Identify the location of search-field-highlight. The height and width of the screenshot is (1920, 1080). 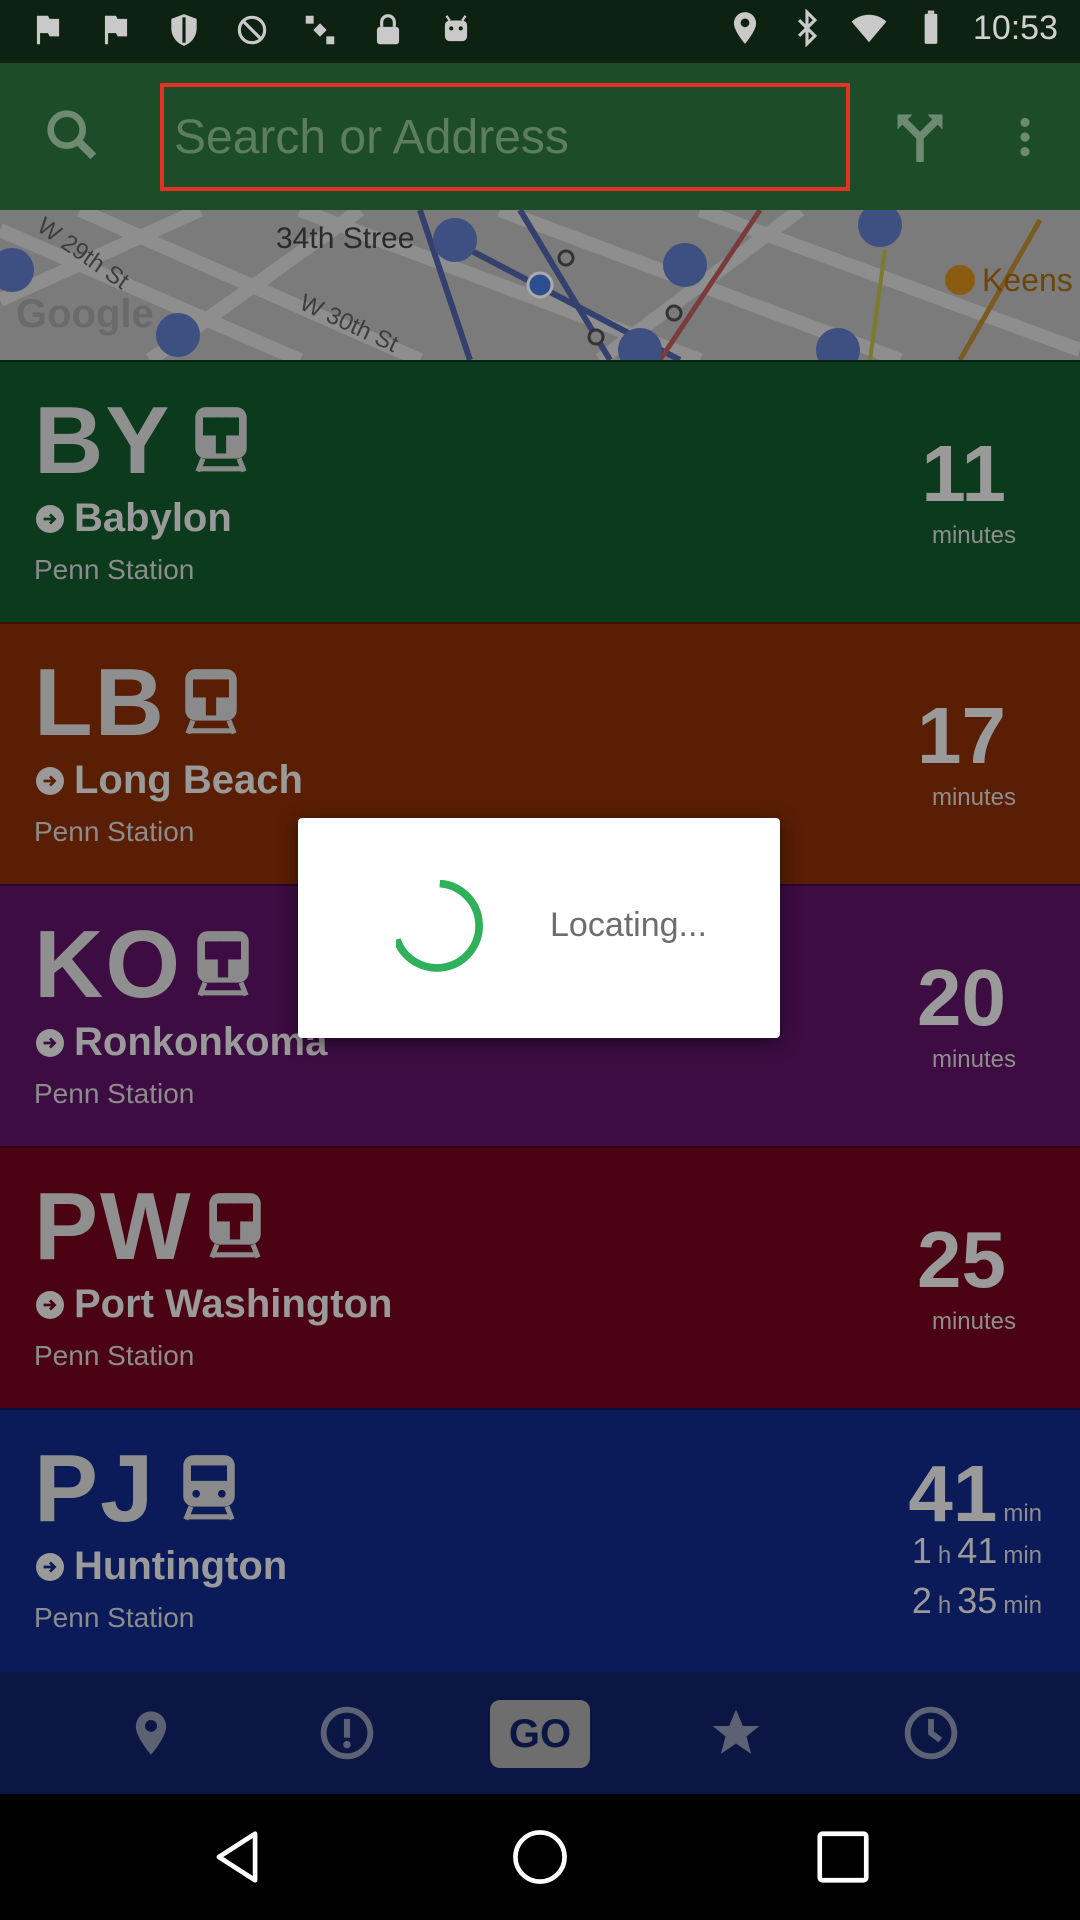
(505, 137).